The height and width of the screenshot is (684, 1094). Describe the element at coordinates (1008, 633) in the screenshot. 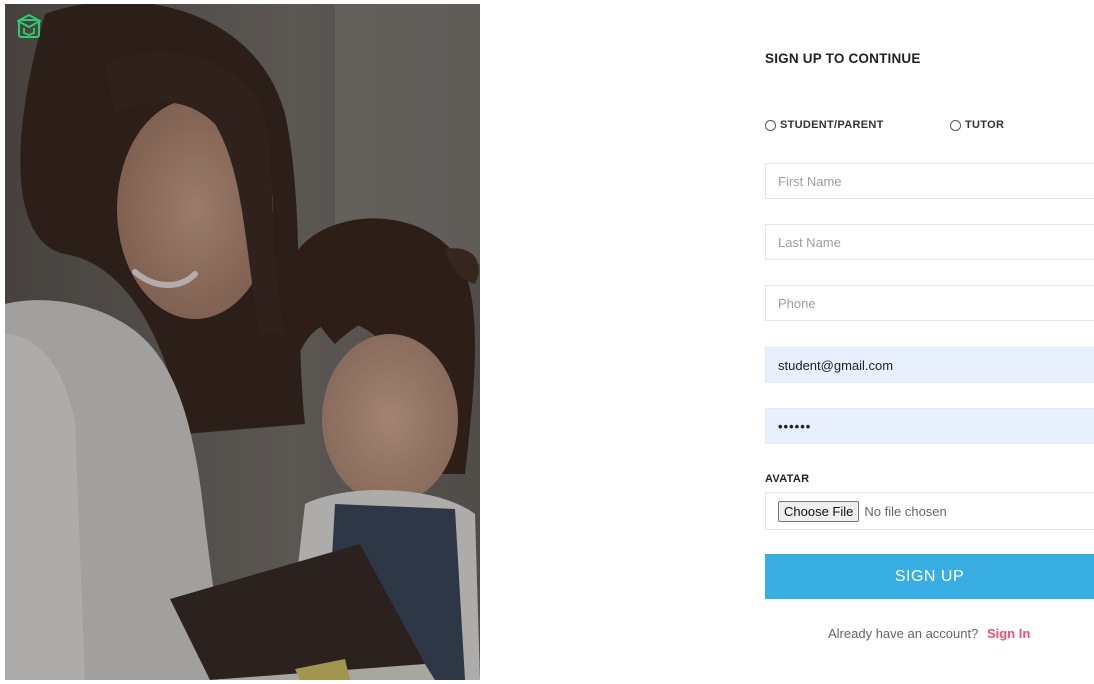

I see `sign-in-link: Sign In` at that location.